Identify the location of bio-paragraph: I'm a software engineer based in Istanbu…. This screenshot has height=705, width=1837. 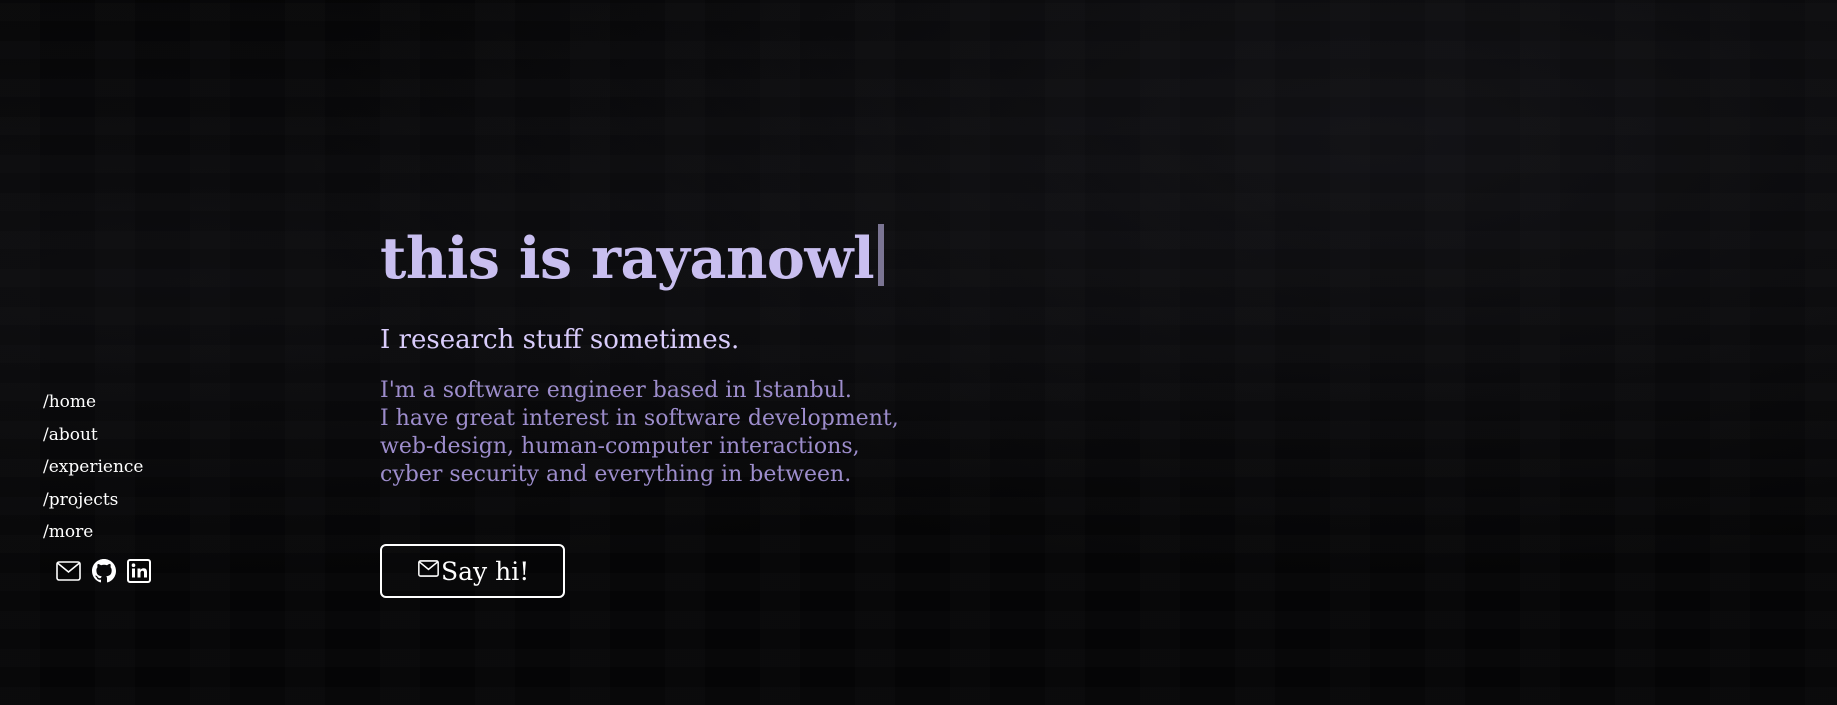
(780, 433).